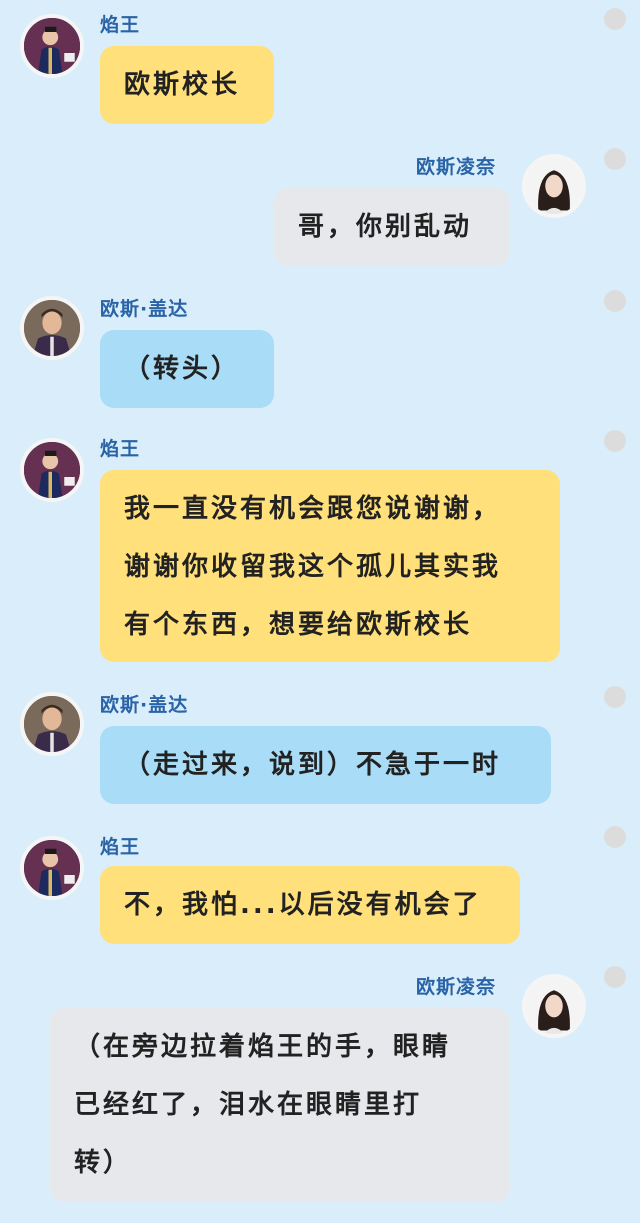 This screenshot has width=640, height=1223. What do you see at coordinates (313, 765) in the screenshot?
I see `message-text: （走过来，说到）不急于一时` at bounding box center [313, 765].